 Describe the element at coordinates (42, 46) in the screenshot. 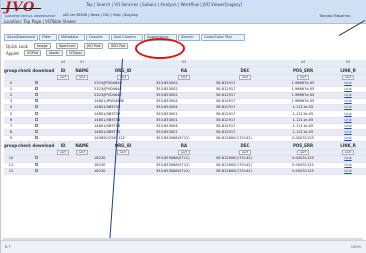

I see `image-button: Image` at that location.